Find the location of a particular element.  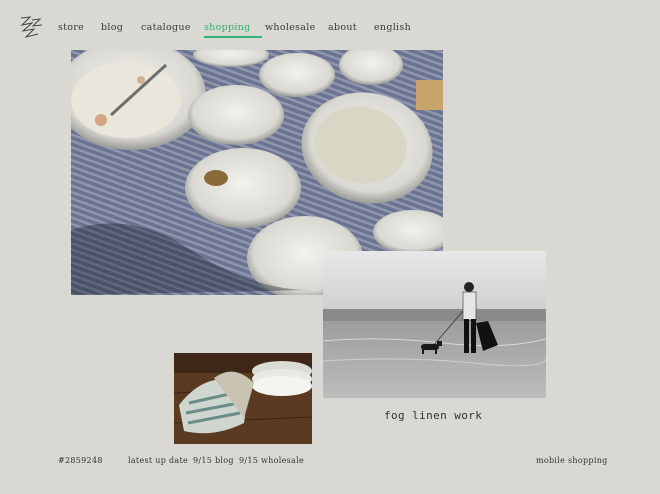

nav-wholesale: wholesale is located at coordinates (290, 27).